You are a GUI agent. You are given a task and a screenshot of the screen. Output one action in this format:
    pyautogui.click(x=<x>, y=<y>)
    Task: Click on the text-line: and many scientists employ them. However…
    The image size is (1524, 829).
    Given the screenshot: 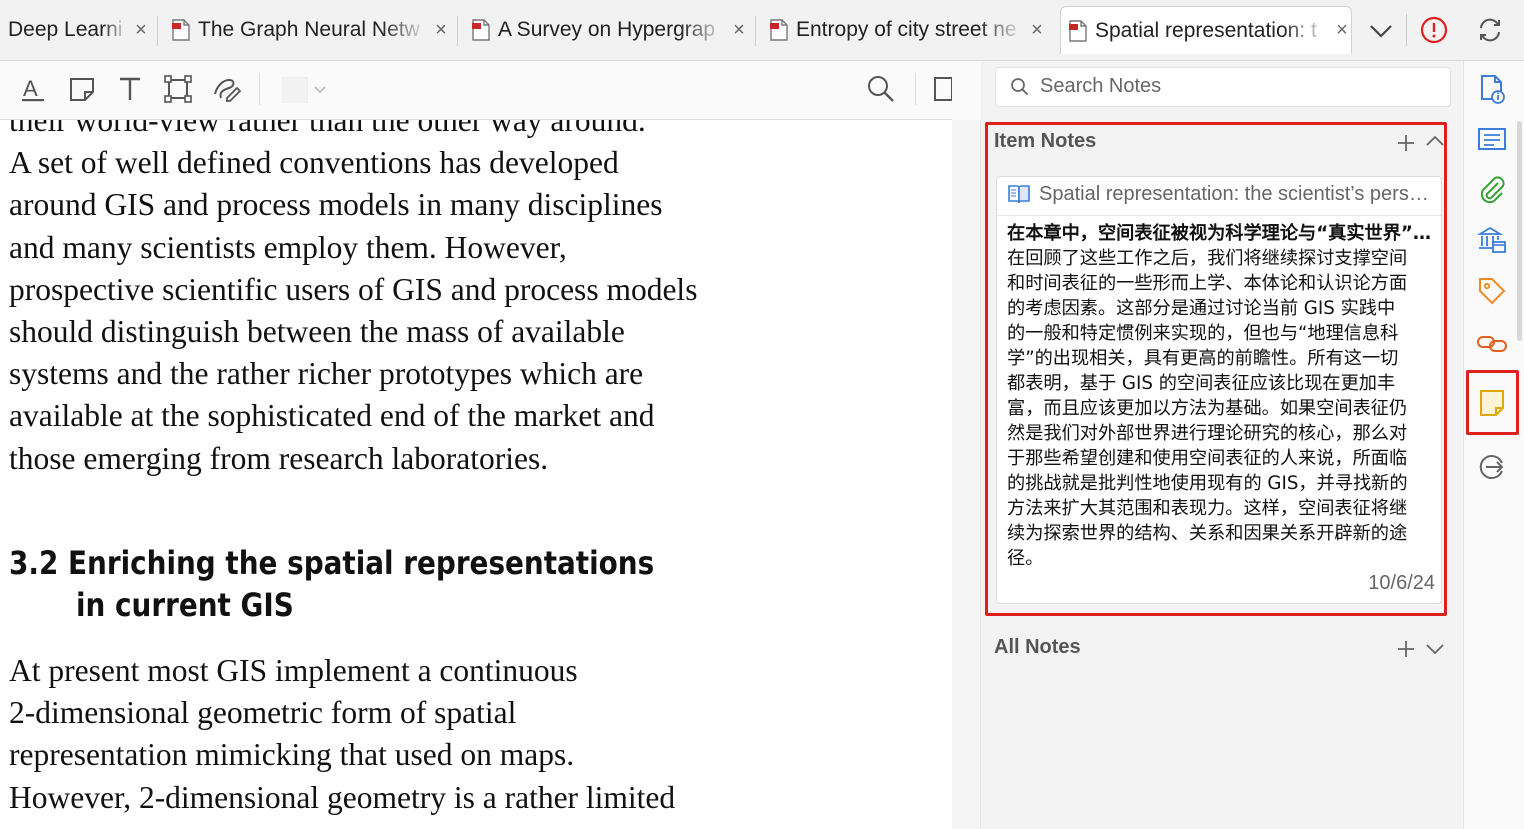 What is the action you would take?
    pyautogui.click(x=288, y=247)
    